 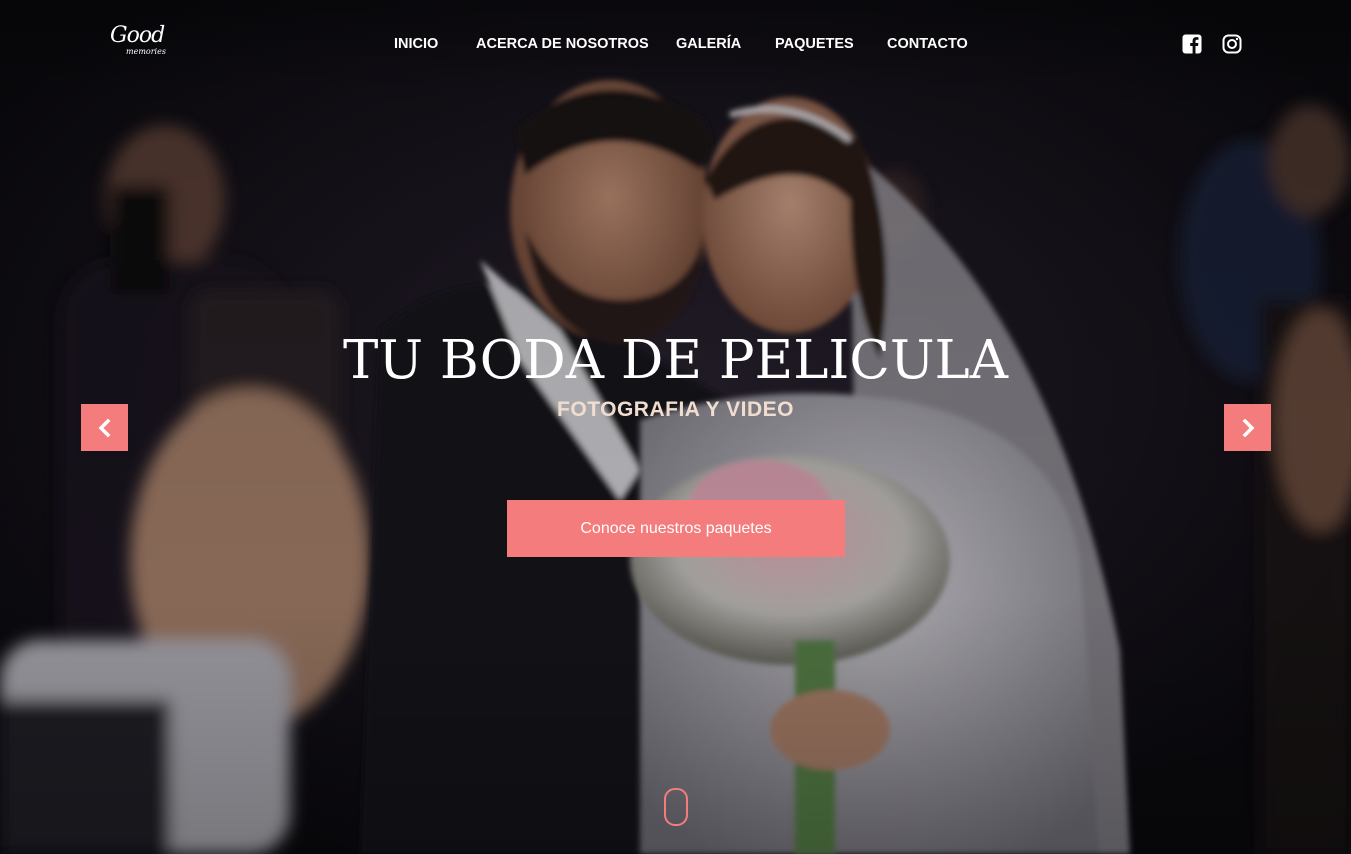 What do you see at coordinates (708, 44) in the screenshot?
I see `nav-item-galeria: GALERÍA` at bounding box center [708, 44].